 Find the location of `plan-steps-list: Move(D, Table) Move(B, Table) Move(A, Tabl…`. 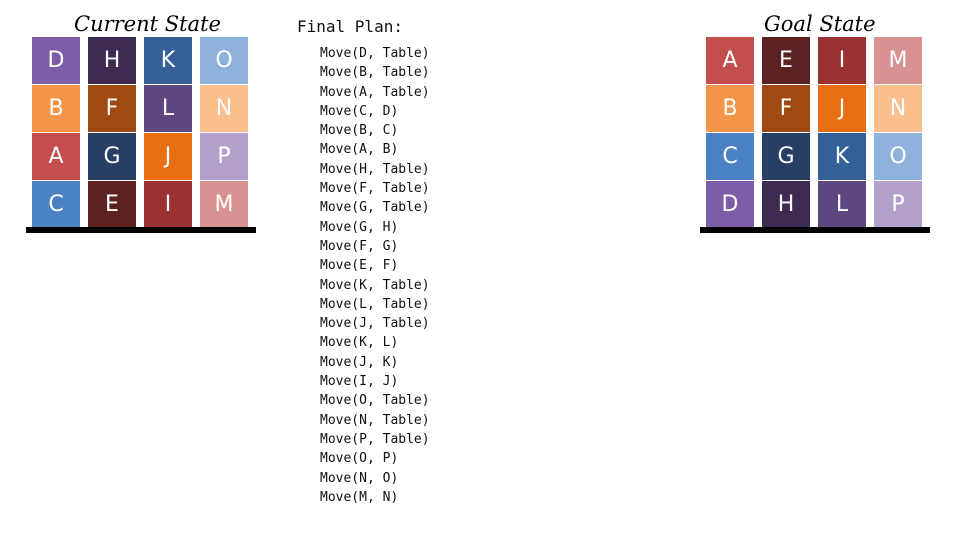

plan-steps-list: Move(D, Table) Move(B, Table) Move(A, Tabl… is located at coordinates (375, 275).